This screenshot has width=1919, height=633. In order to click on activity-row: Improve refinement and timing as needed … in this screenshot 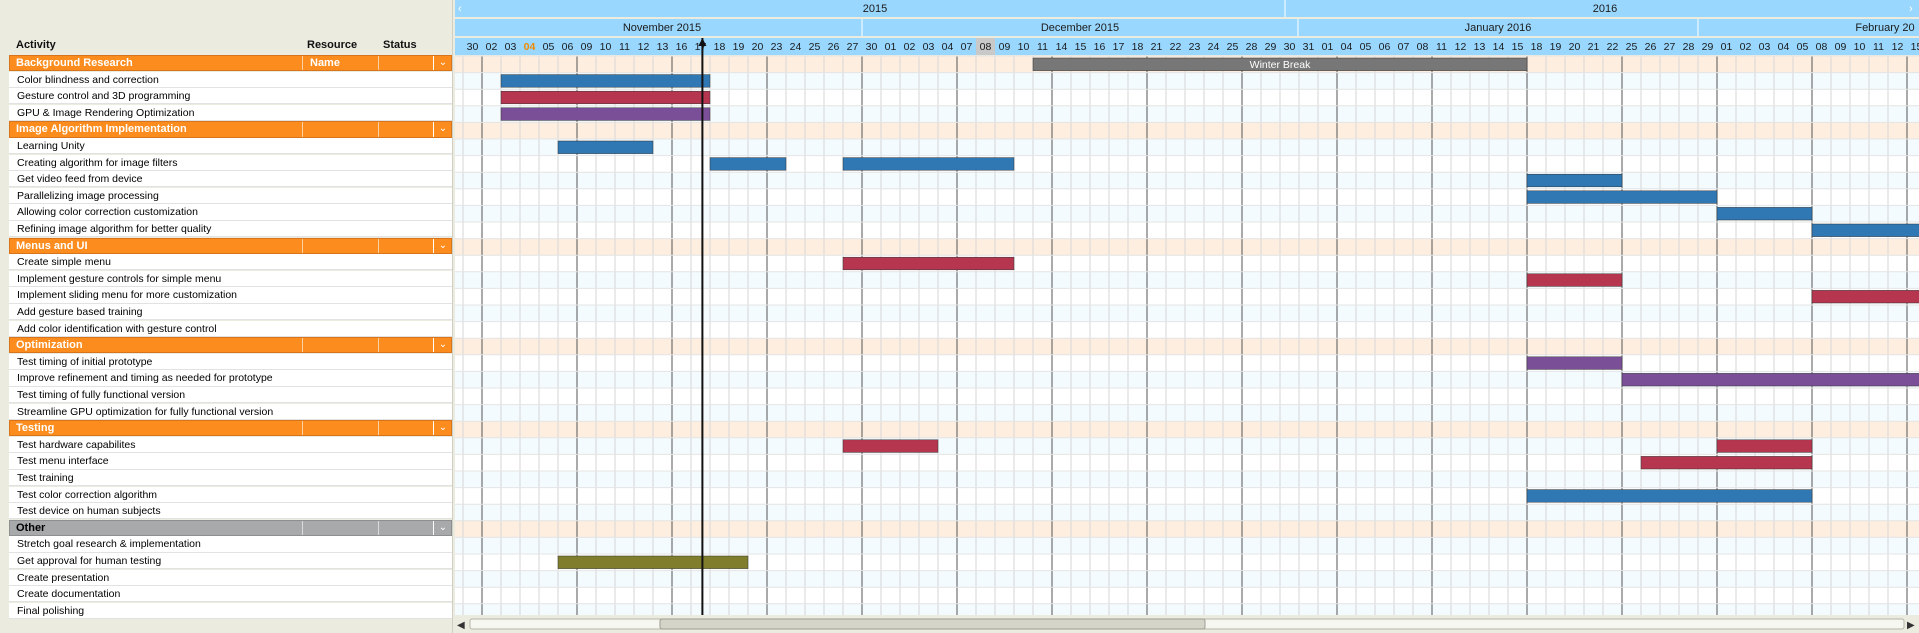, I will do `click(230, 378)`.